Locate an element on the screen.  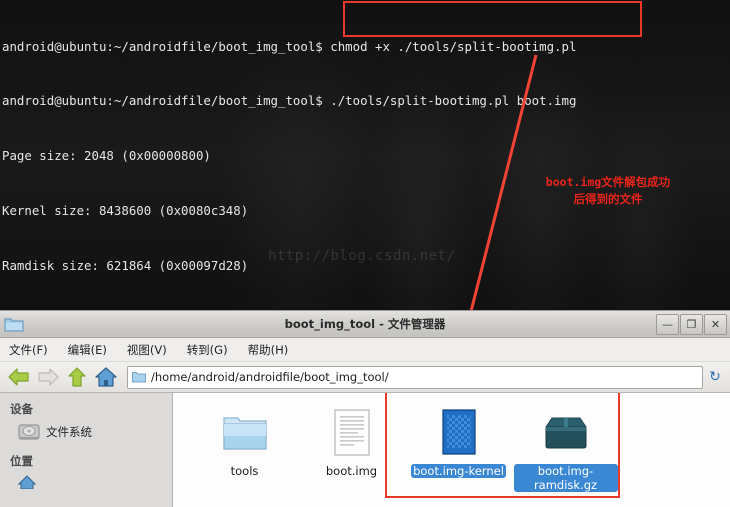
sidebar-heading-devices: 设备 is located at coordinates (21, 409).